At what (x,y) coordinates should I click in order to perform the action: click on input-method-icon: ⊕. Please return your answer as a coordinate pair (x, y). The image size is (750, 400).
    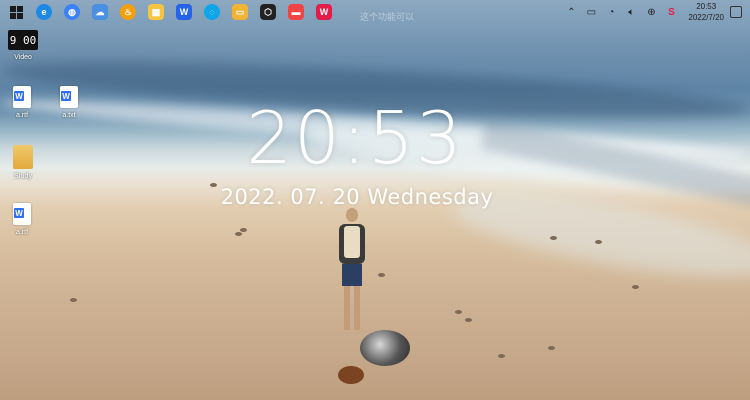
    Looking at the image, I should click on (651, 12).